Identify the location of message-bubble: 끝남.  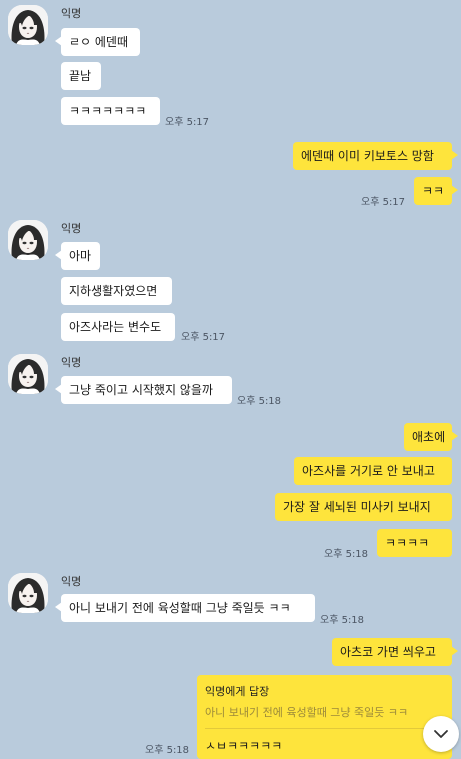
(81, 76).